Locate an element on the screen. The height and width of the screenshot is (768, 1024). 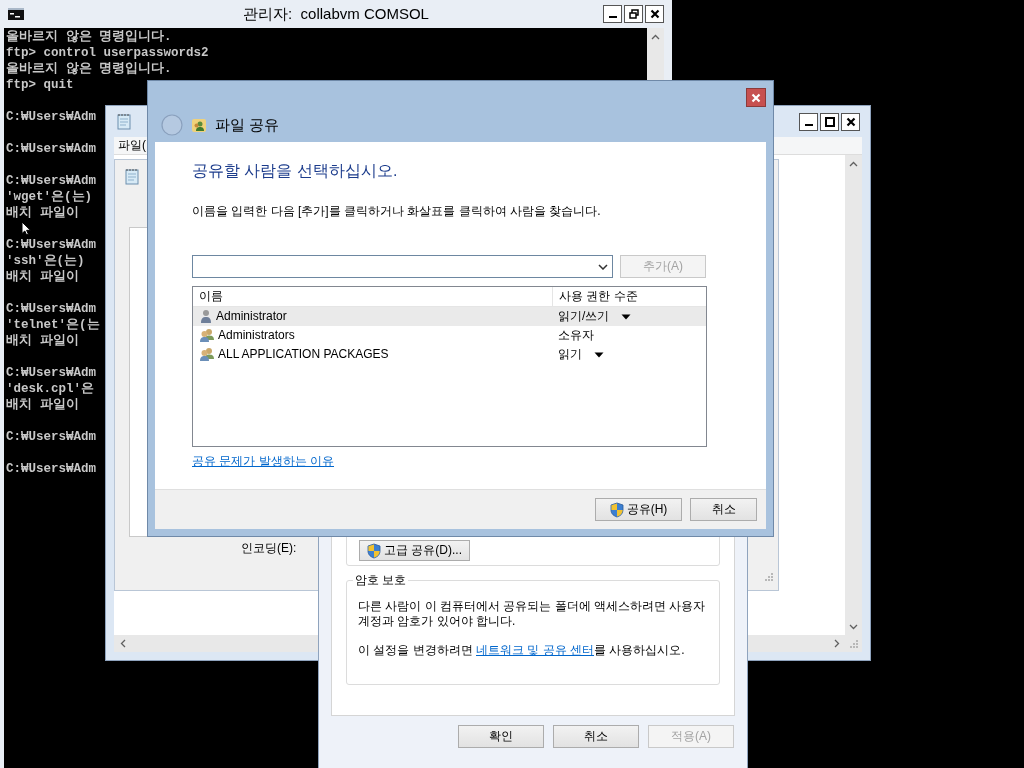
table-cell: 소유자 is located at coordinates (576, 335).